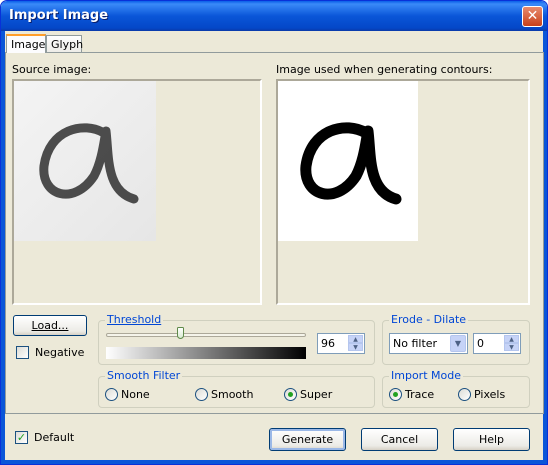 The image size is (548, 465). I want to click on erode-filter-value: No filter, so click(415, 343).